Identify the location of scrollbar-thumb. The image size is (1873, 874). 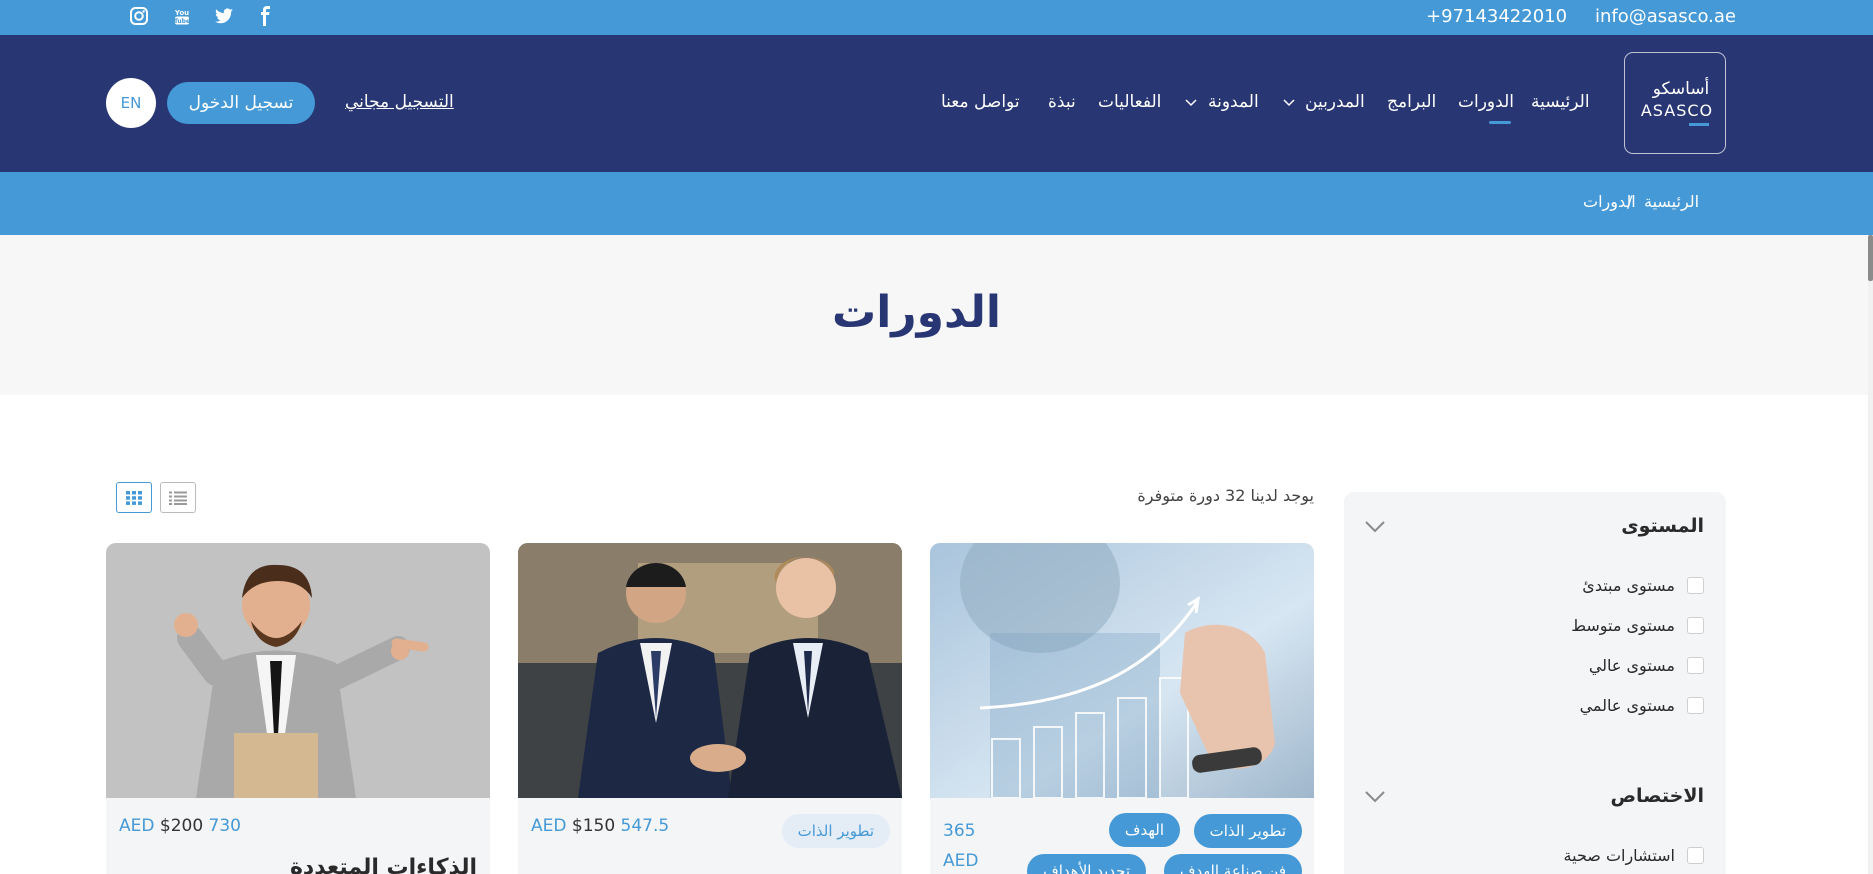
(1870, 258).